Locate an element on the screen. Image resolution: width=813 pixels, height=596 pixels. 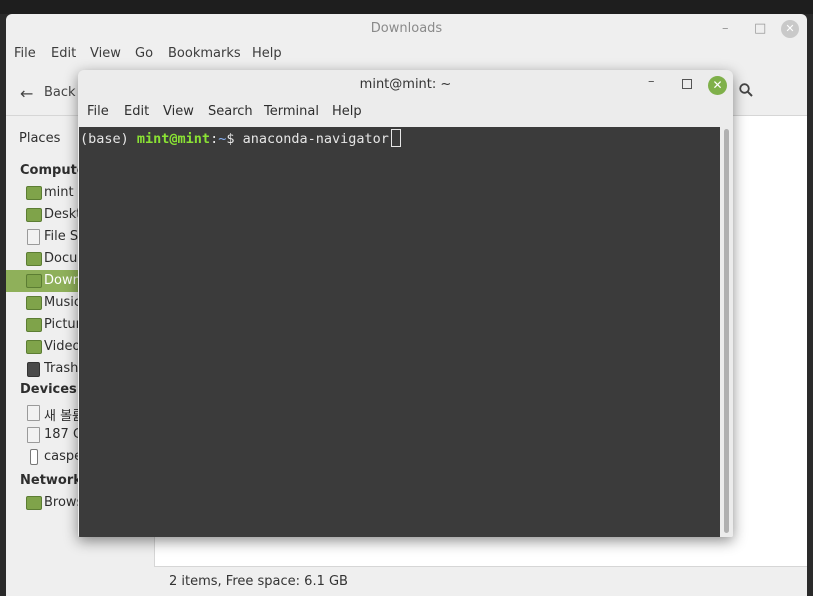
sidebar-item-label: caspe is located at coordinates (62, 456).